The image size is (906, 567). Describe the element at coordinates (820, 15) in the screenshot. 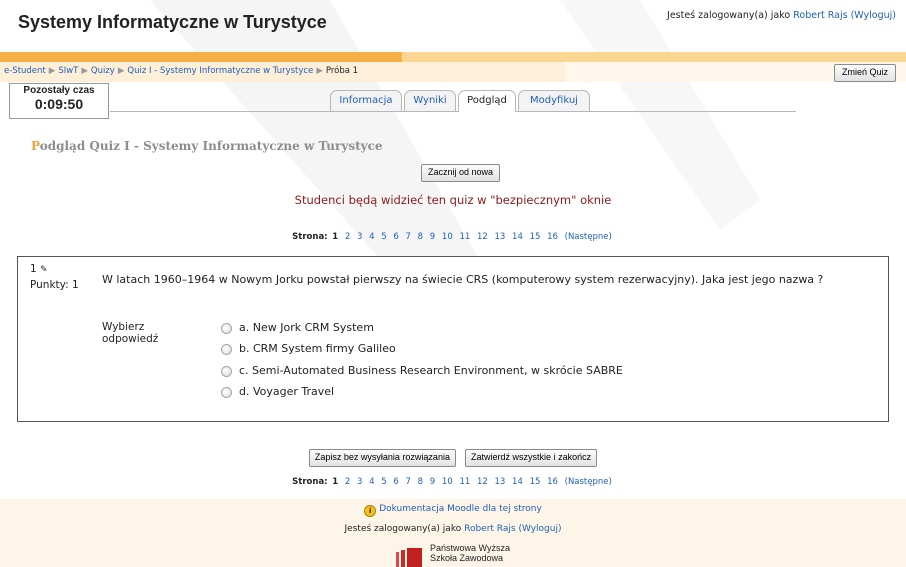

I see `user-profile-link: Robert Rajs` at that location.